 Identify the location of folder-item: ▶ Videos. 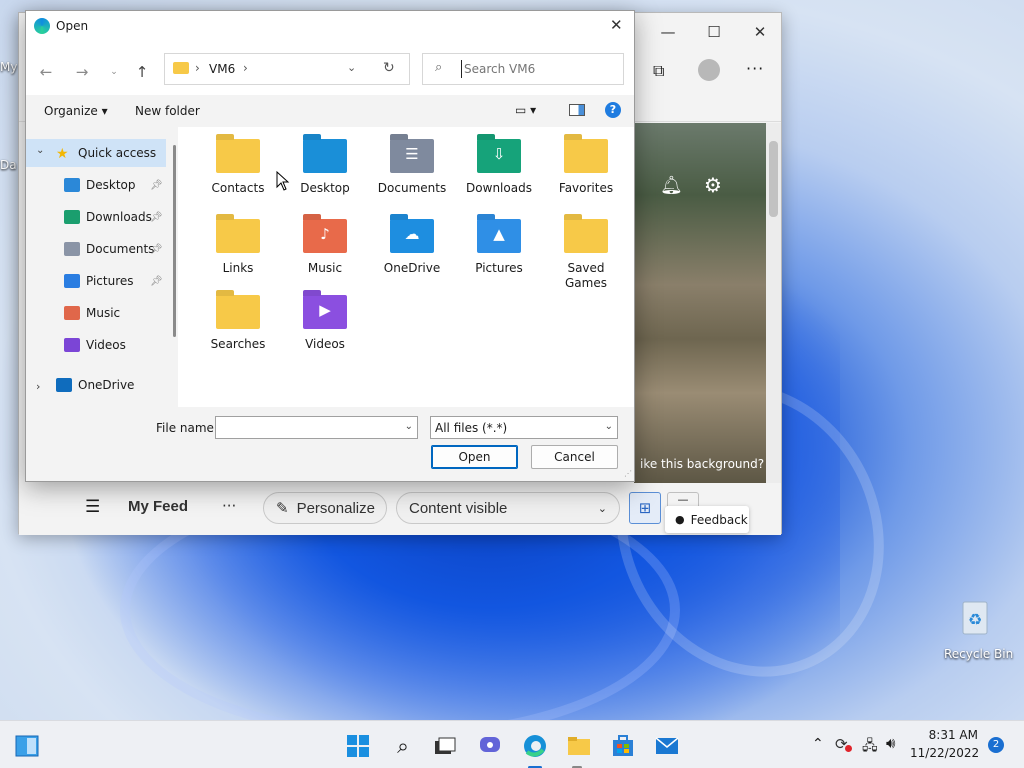
(325, 330).